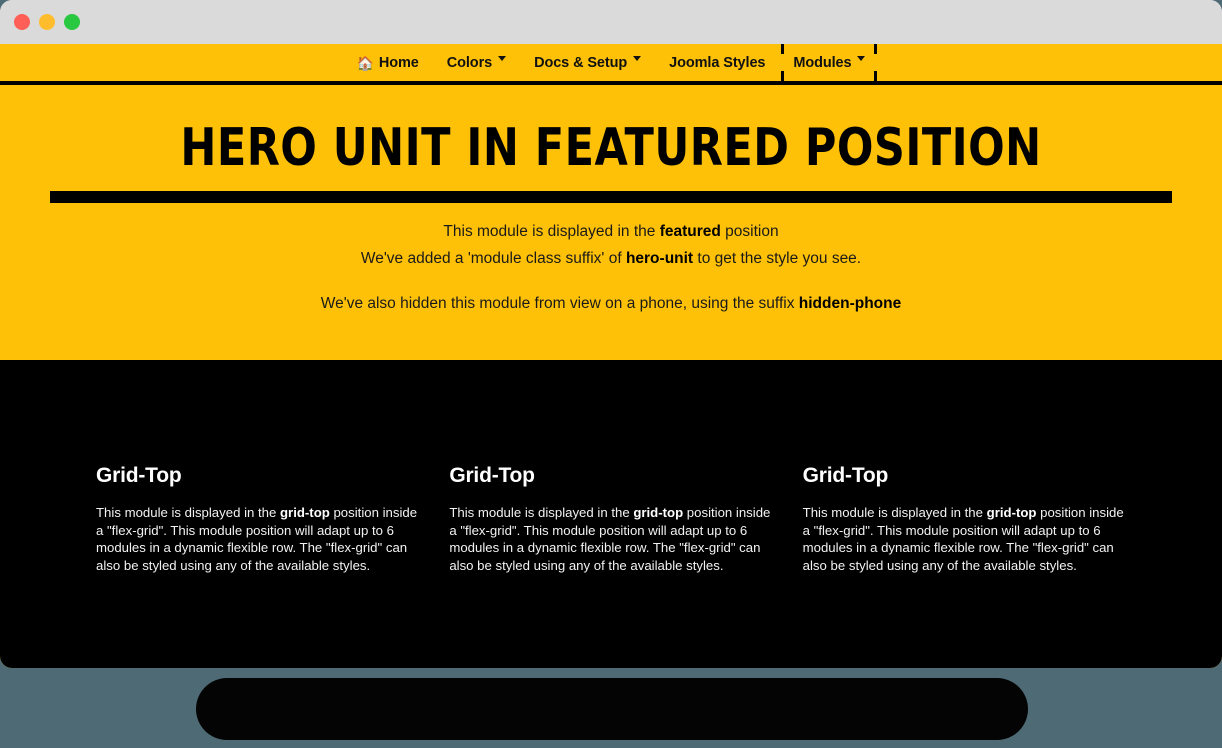 This screenshot has width=1222, height=748. Describe the element at coordinates (870, 78) in the screenshot. I see `focus-bracket-bottom-right-icon` at that location.